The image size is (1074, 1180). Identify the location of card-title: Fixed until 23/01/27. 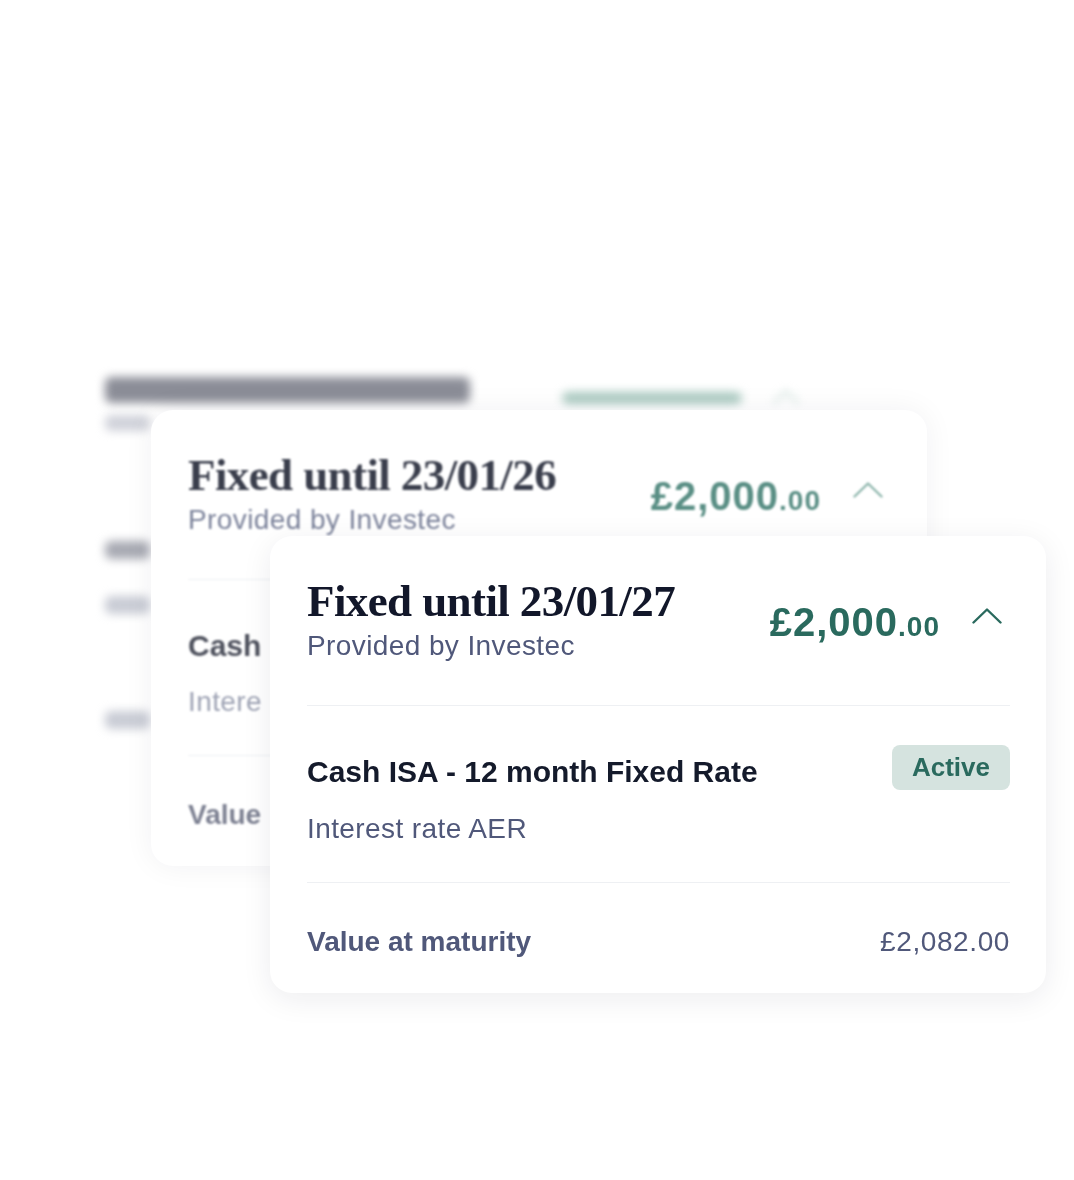
(491, 601).